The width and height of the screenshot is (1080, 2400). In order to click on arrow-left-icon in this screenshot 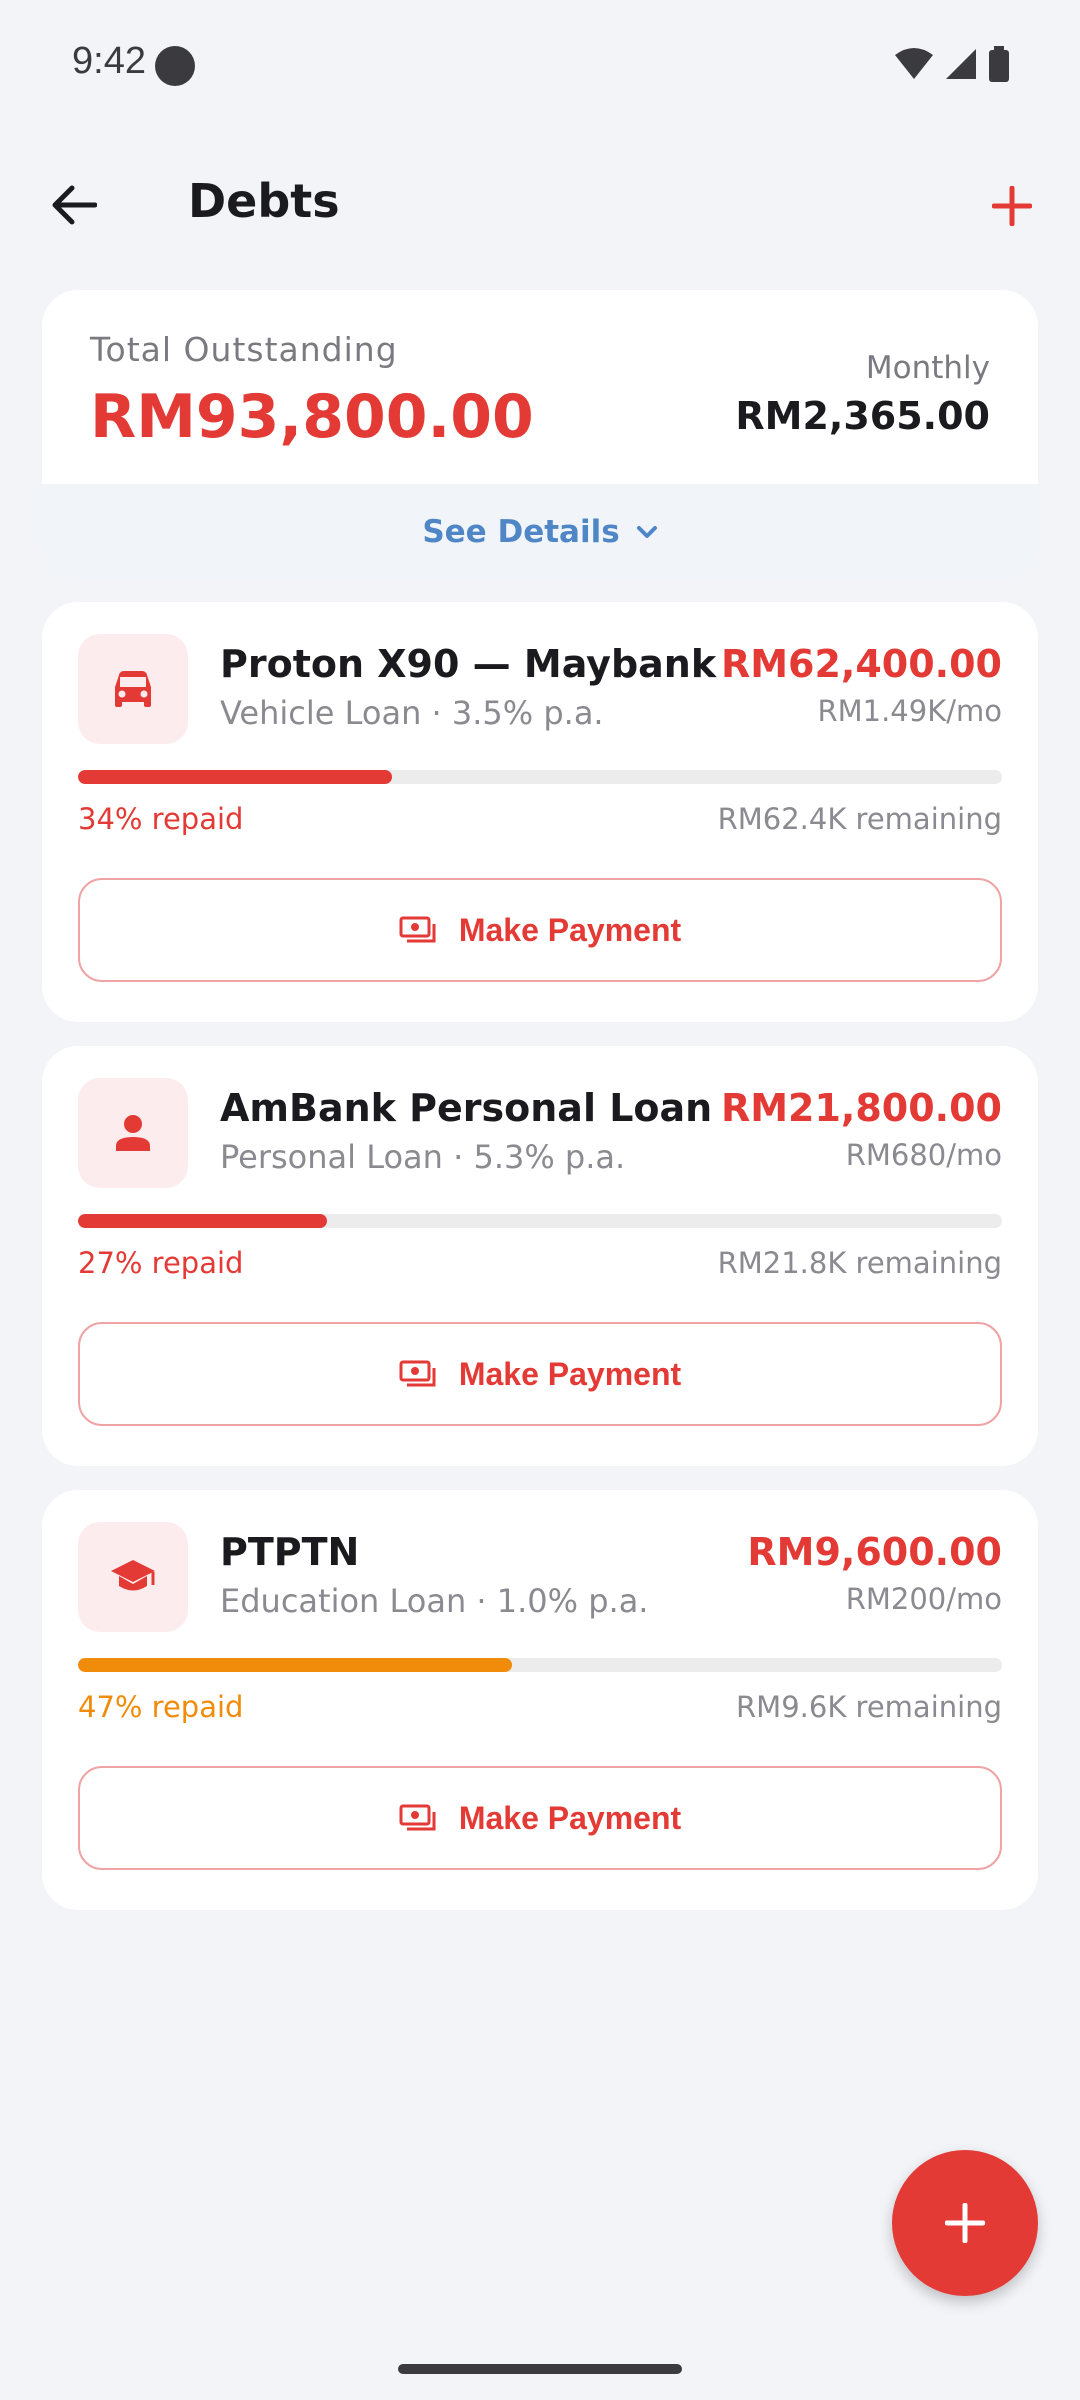, I will do `click(74, 205)`.